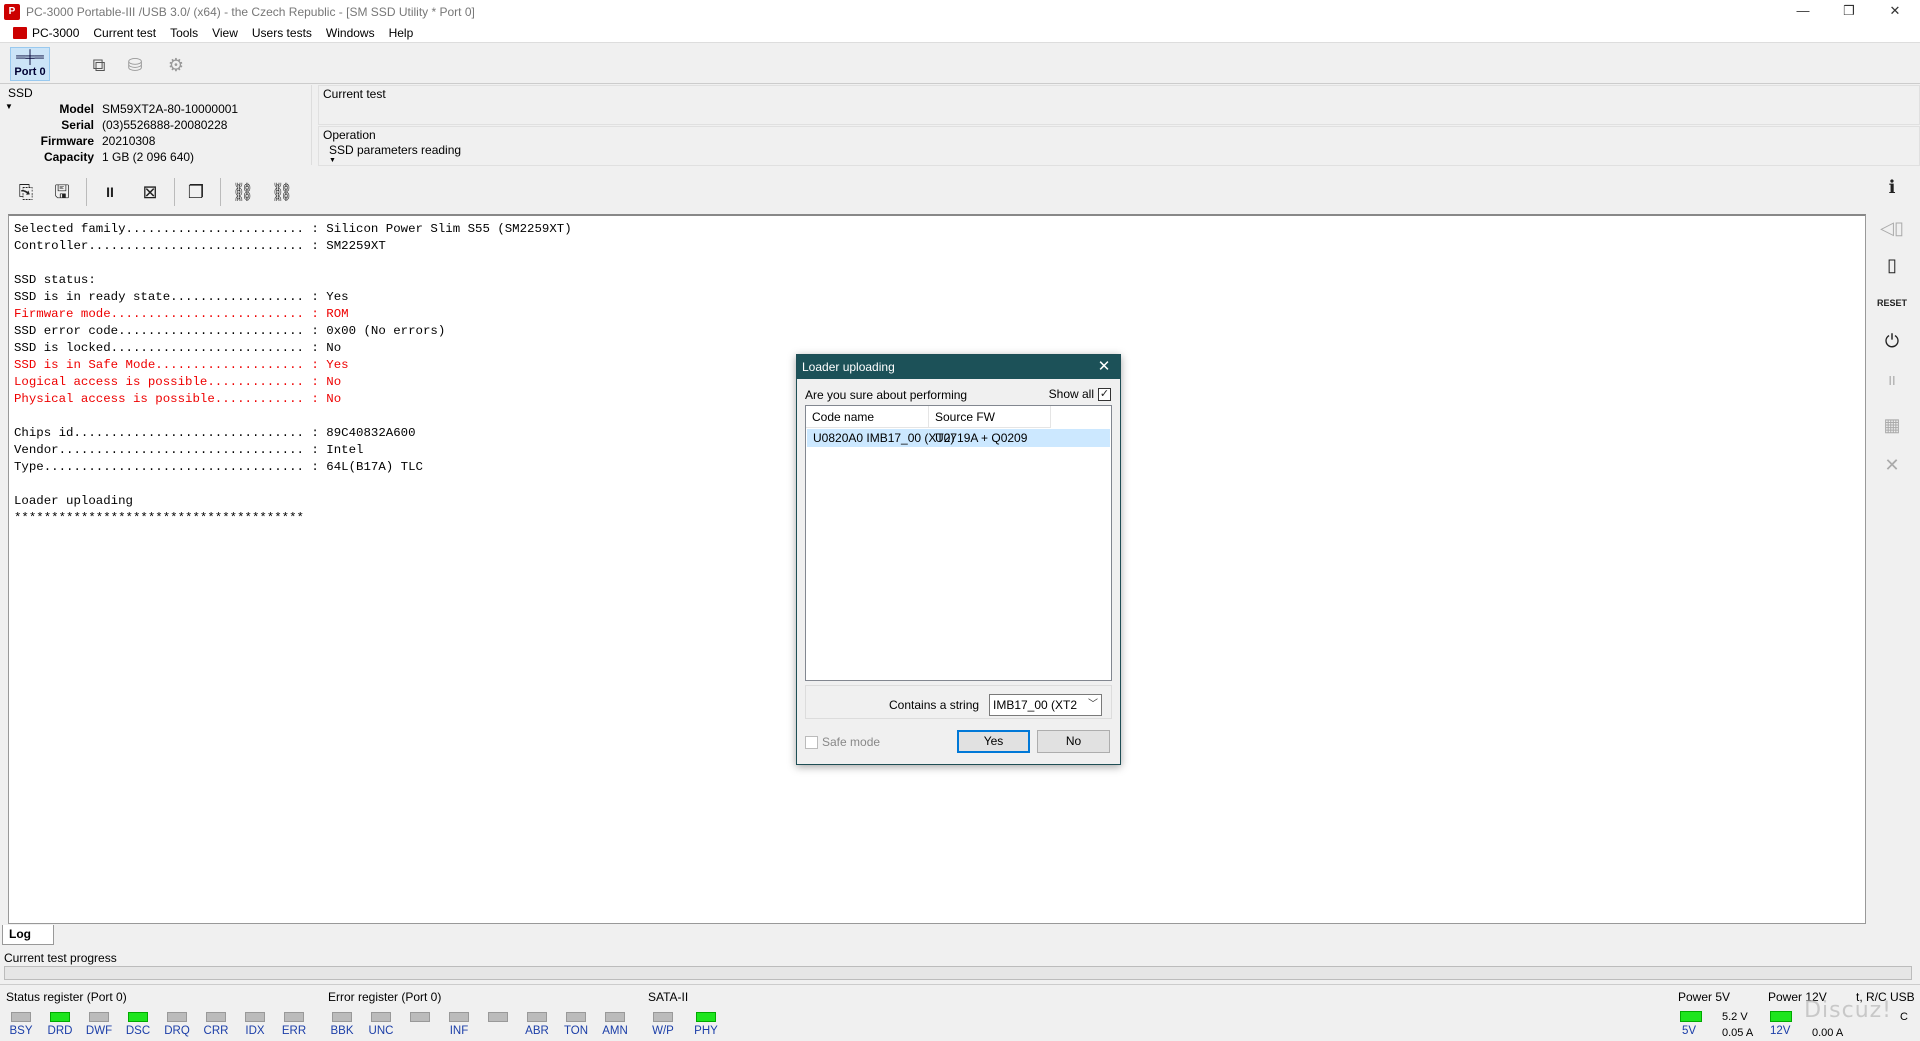 The width and height of the screenshot is (1920, 1041). I want to click on power12v-led, so click(1781, 1016).